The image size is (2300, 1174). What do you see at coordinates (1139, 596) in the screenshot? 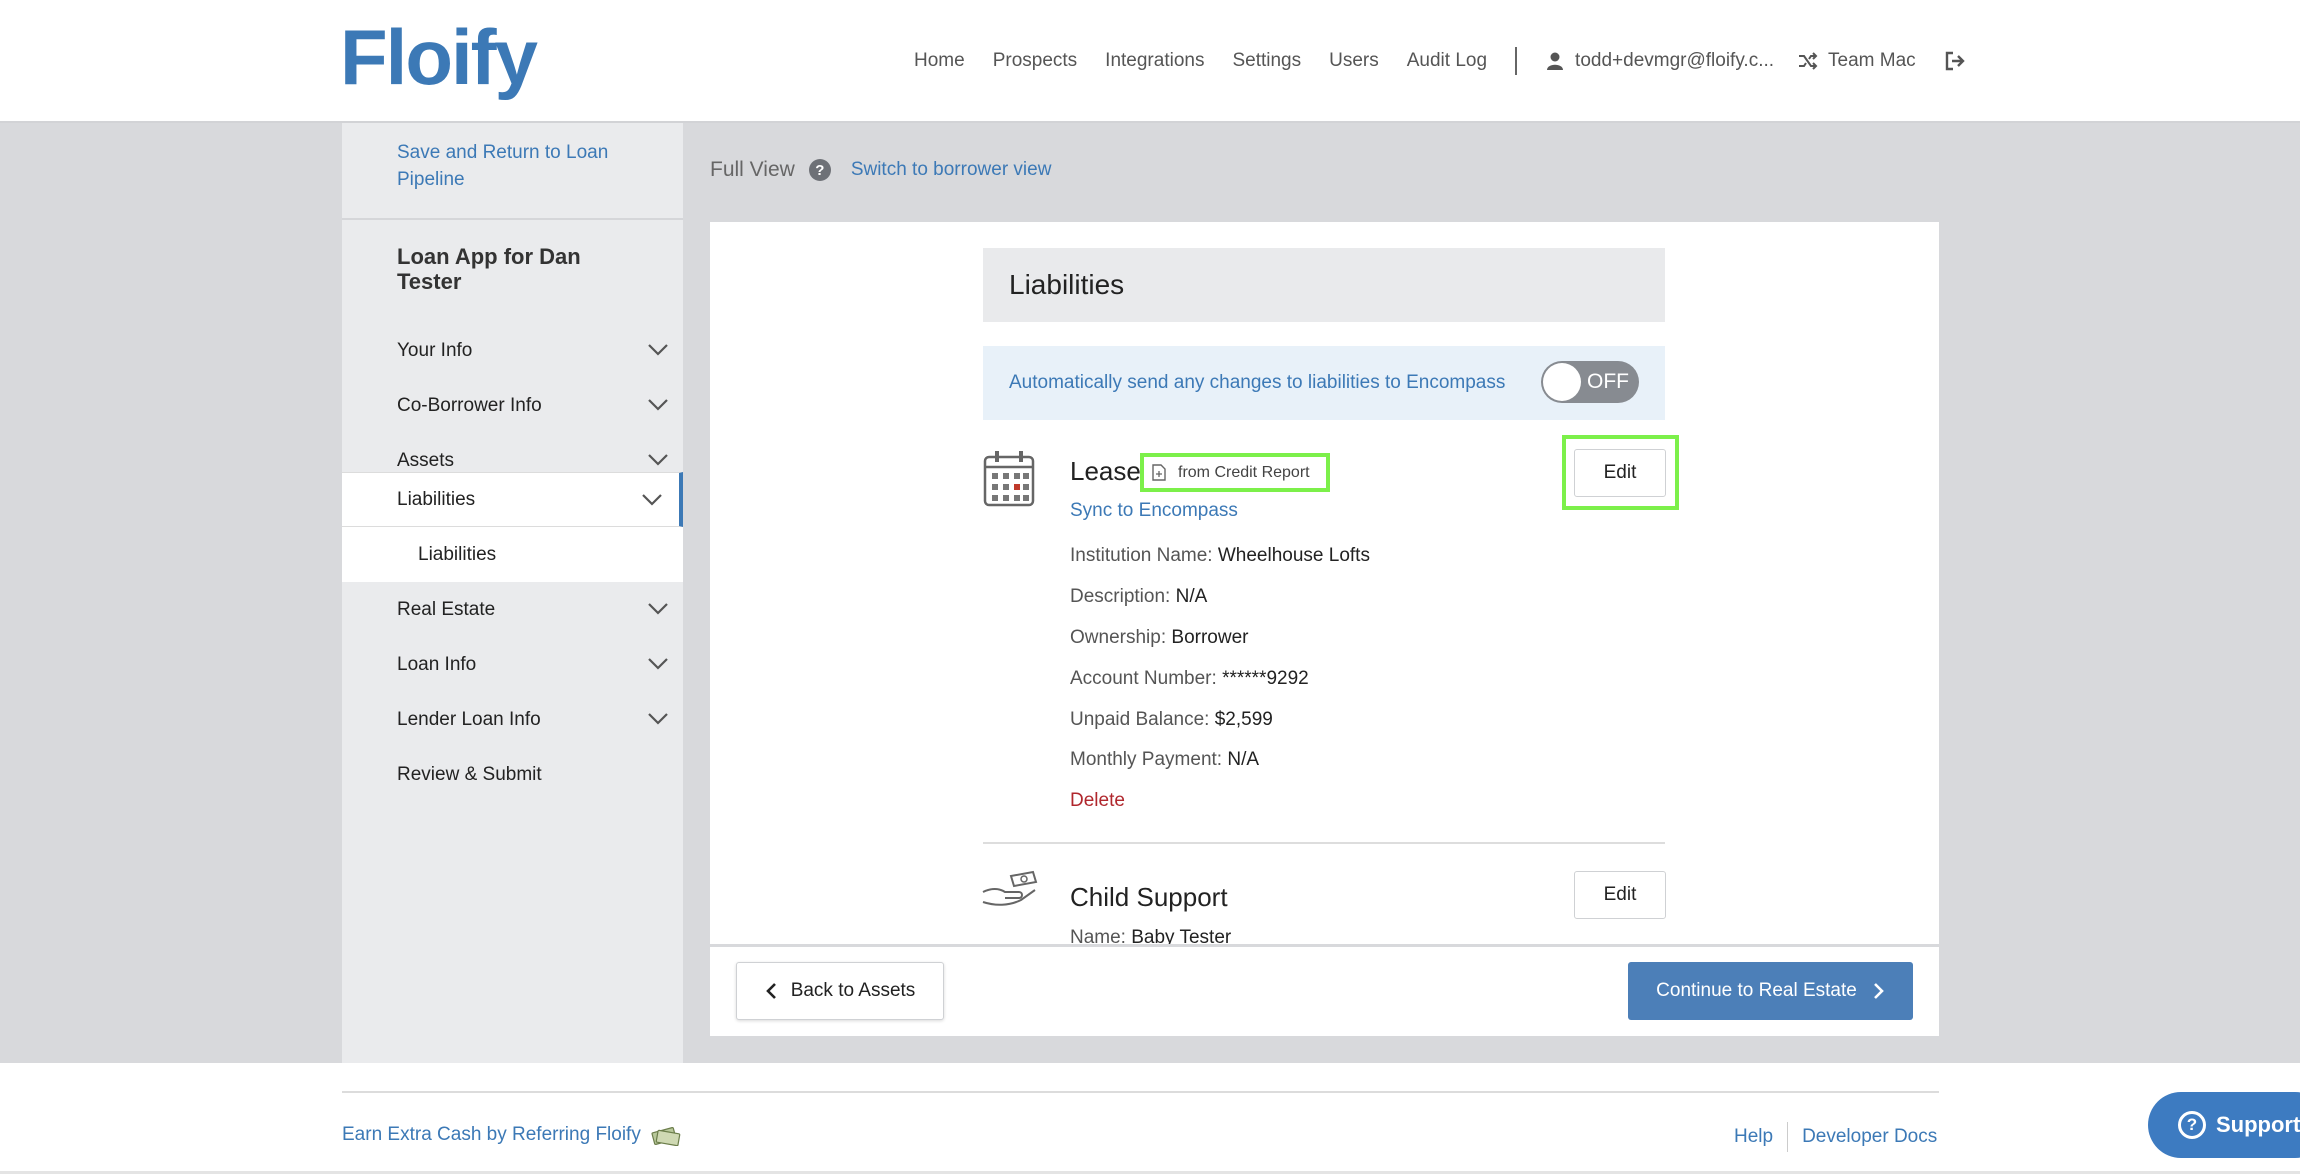
I see `field-description: Description: N/A` at bounding box center [1139, 596].